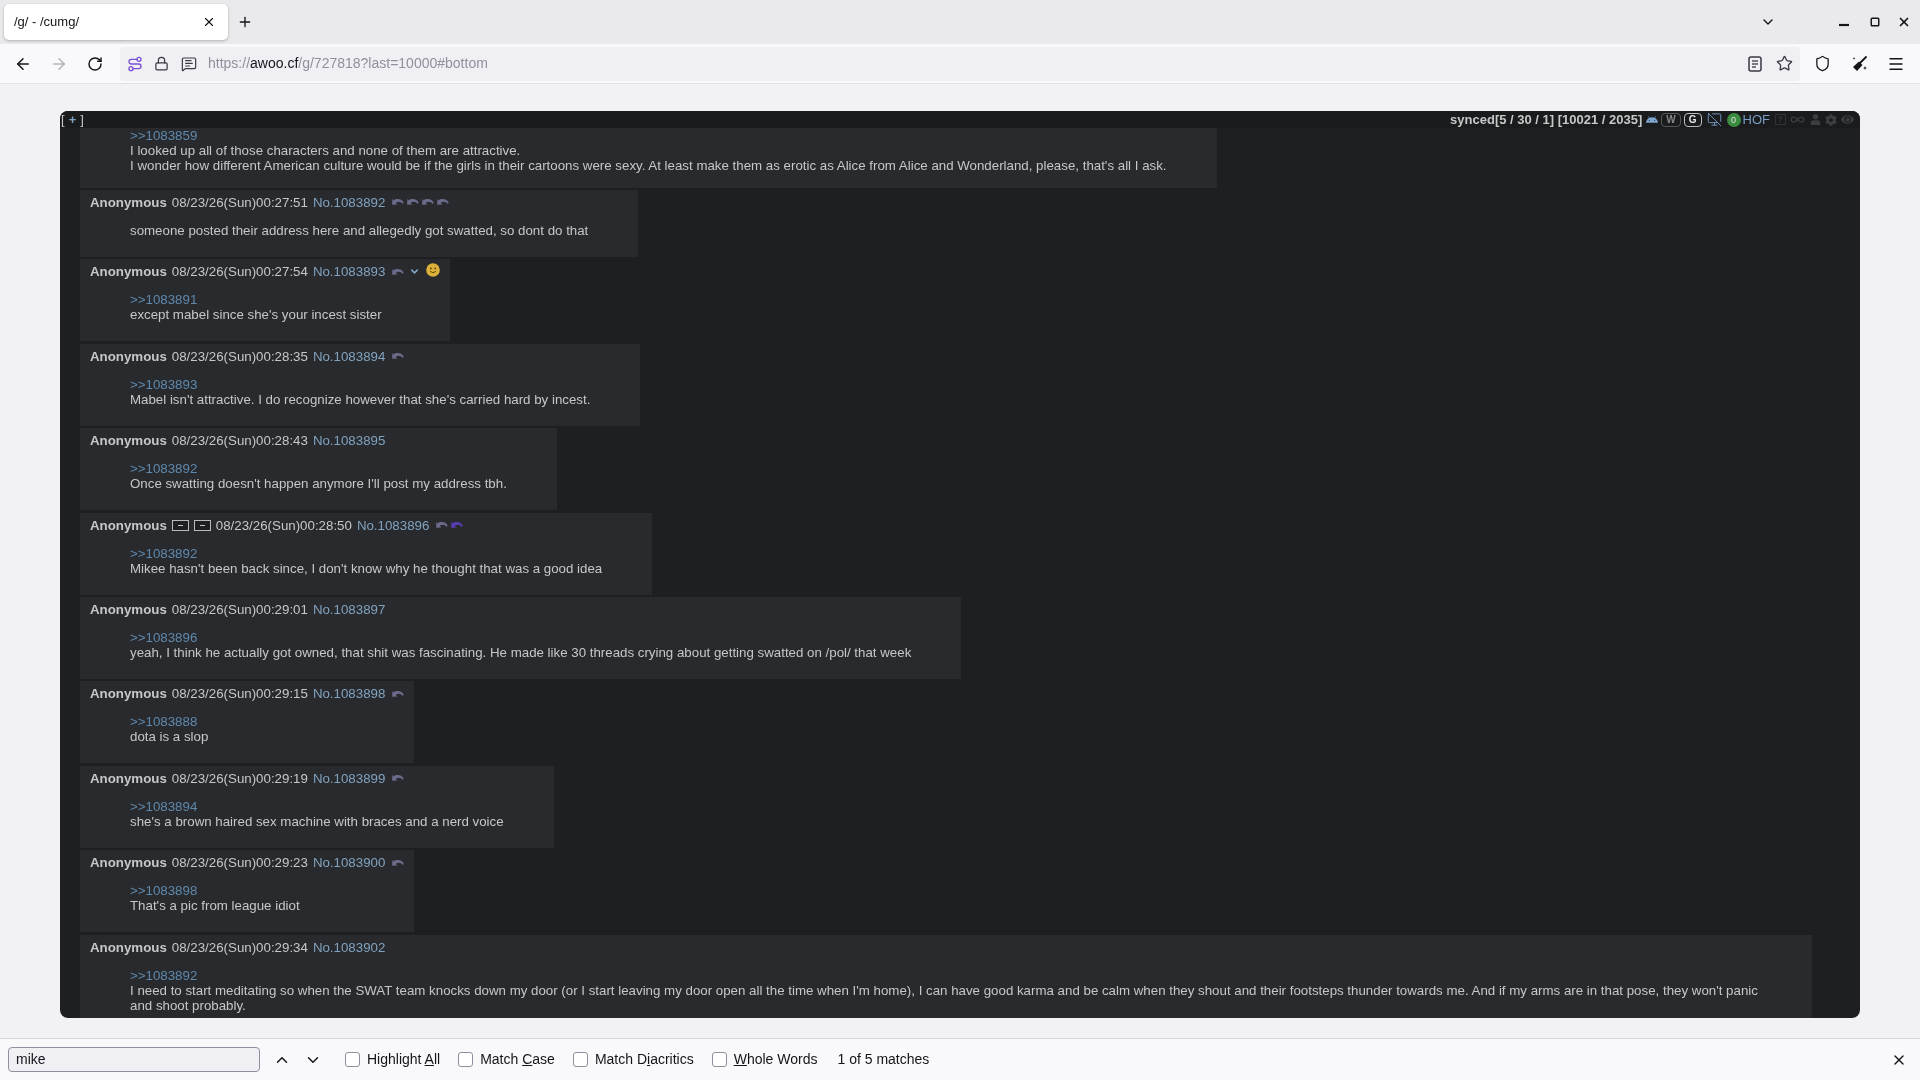 This screenshot has height=1080, width=1920. Describe the element at coordinates (1822, 63) in the screenshot. I see `shield-icon` at that location.